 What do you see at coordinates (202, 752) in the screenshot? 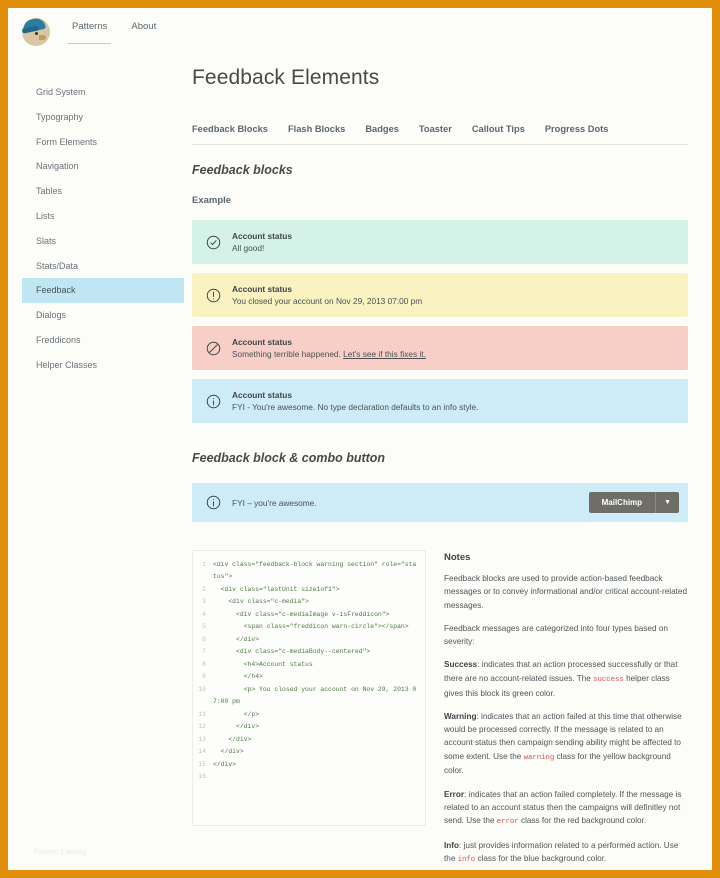
I see `code-line-number: 14` at bounding box center [202, 752].